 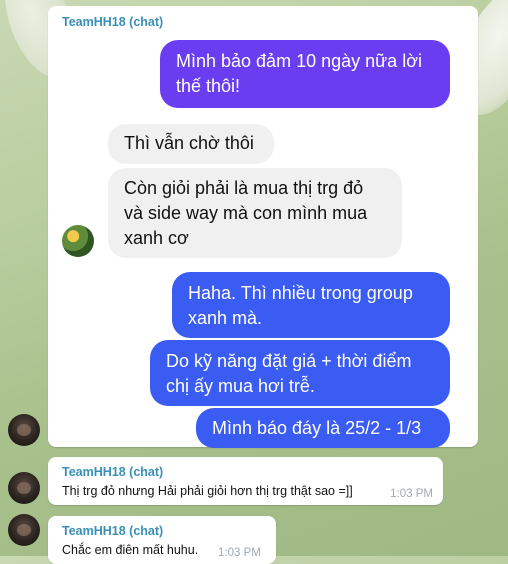 What do you see at coordinates (156, 238) in the screenshot?
I see `bubble-line: xanh cơ` at bounding box center [156, 238].